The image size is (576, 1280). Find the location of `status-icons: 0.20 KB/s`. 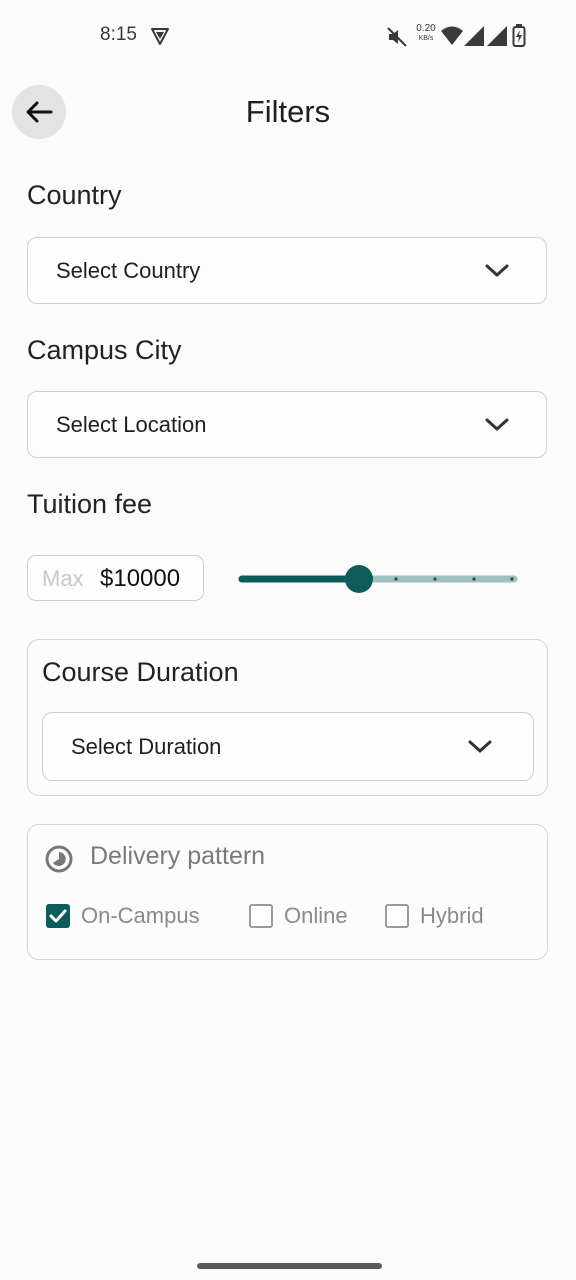

status-icons: 0.20 KB/s is located at coordinates (461, 36).